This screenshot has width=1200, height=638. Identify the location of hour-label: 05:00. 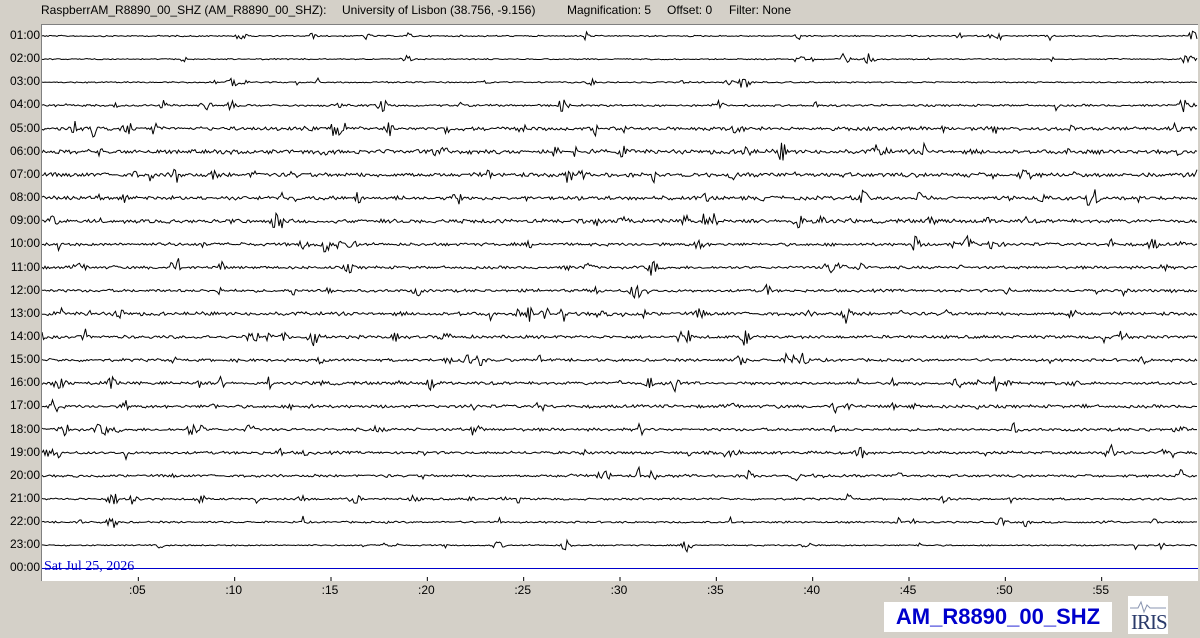
(24, 127).